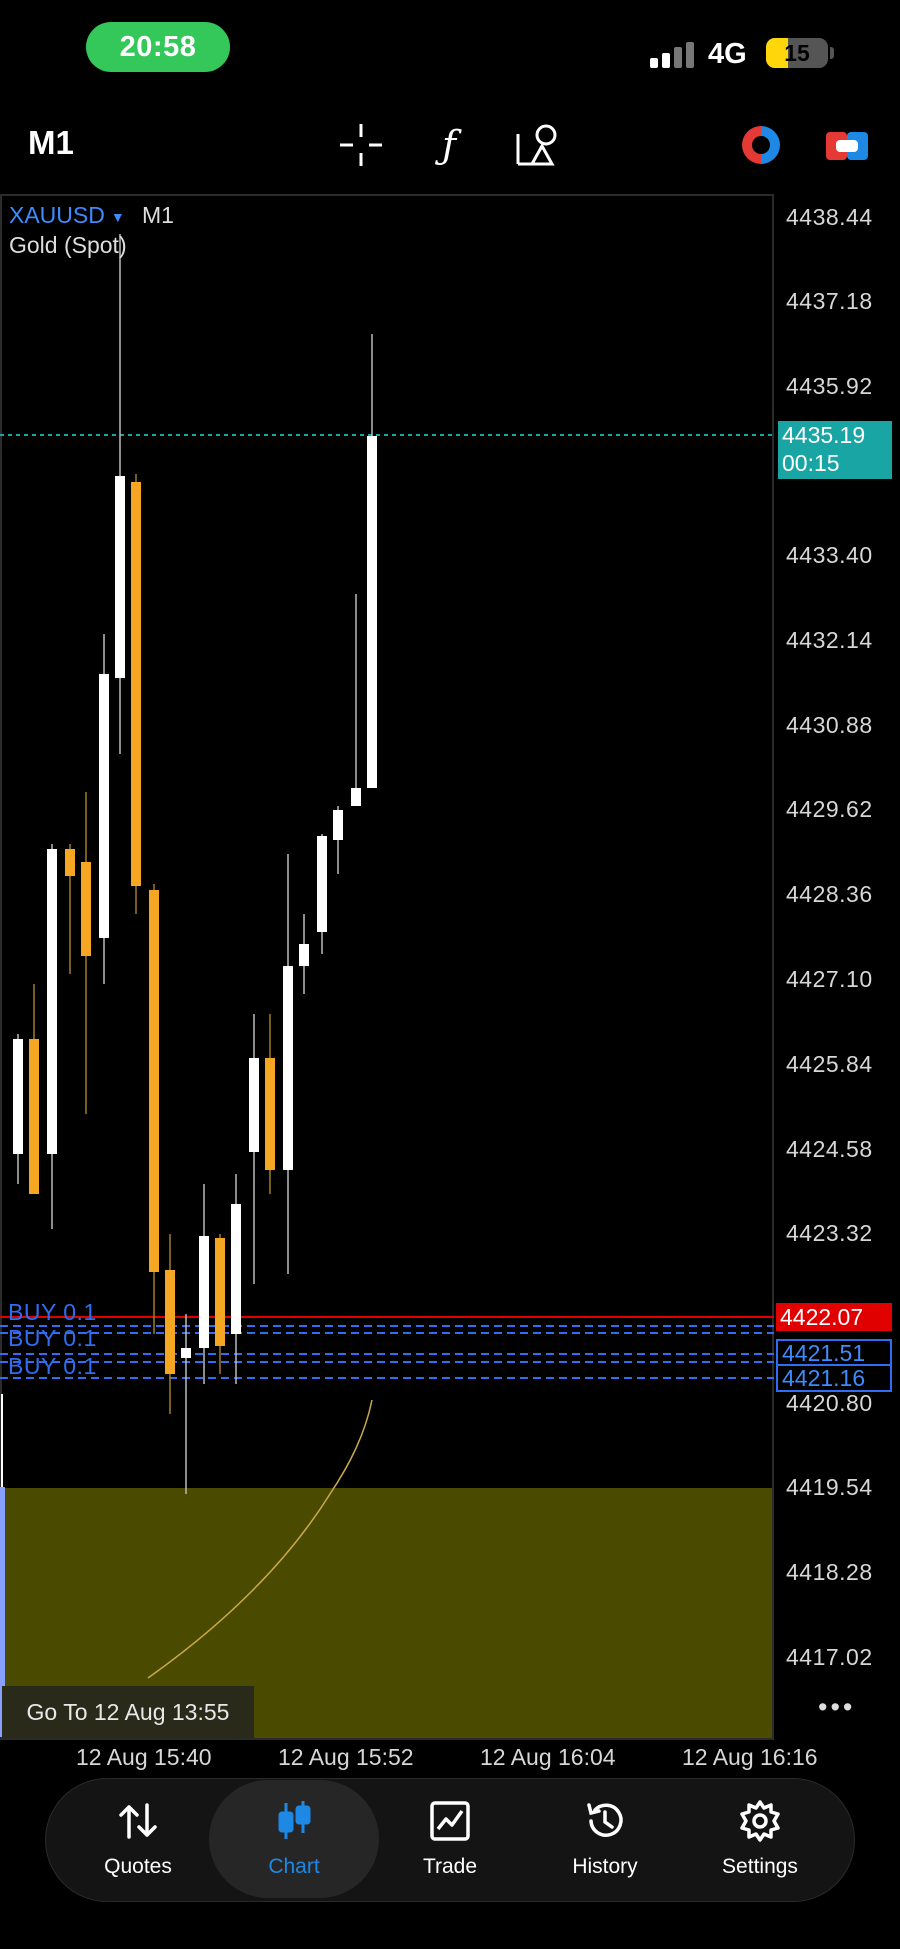 The image size is (900, 1949). Describe the element at coordinates (832, 53) in the screenshot. I see `battery-tip` at that location.